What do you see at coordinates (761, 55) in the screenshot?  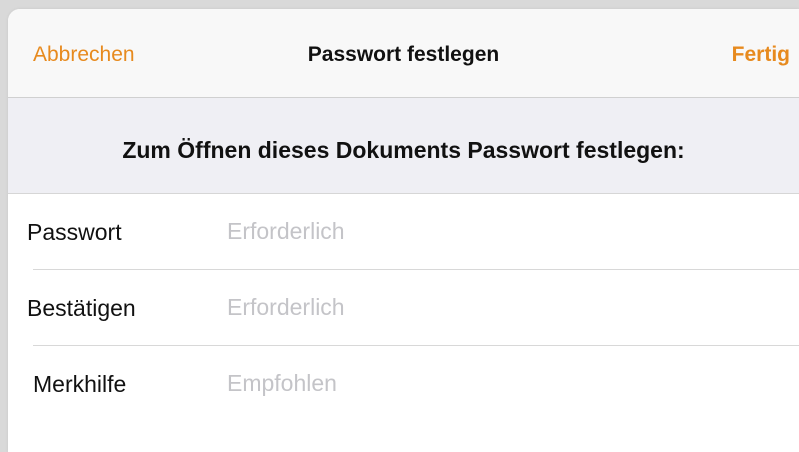 I see `done-button: Fertig` at bounding box center [761, 55].